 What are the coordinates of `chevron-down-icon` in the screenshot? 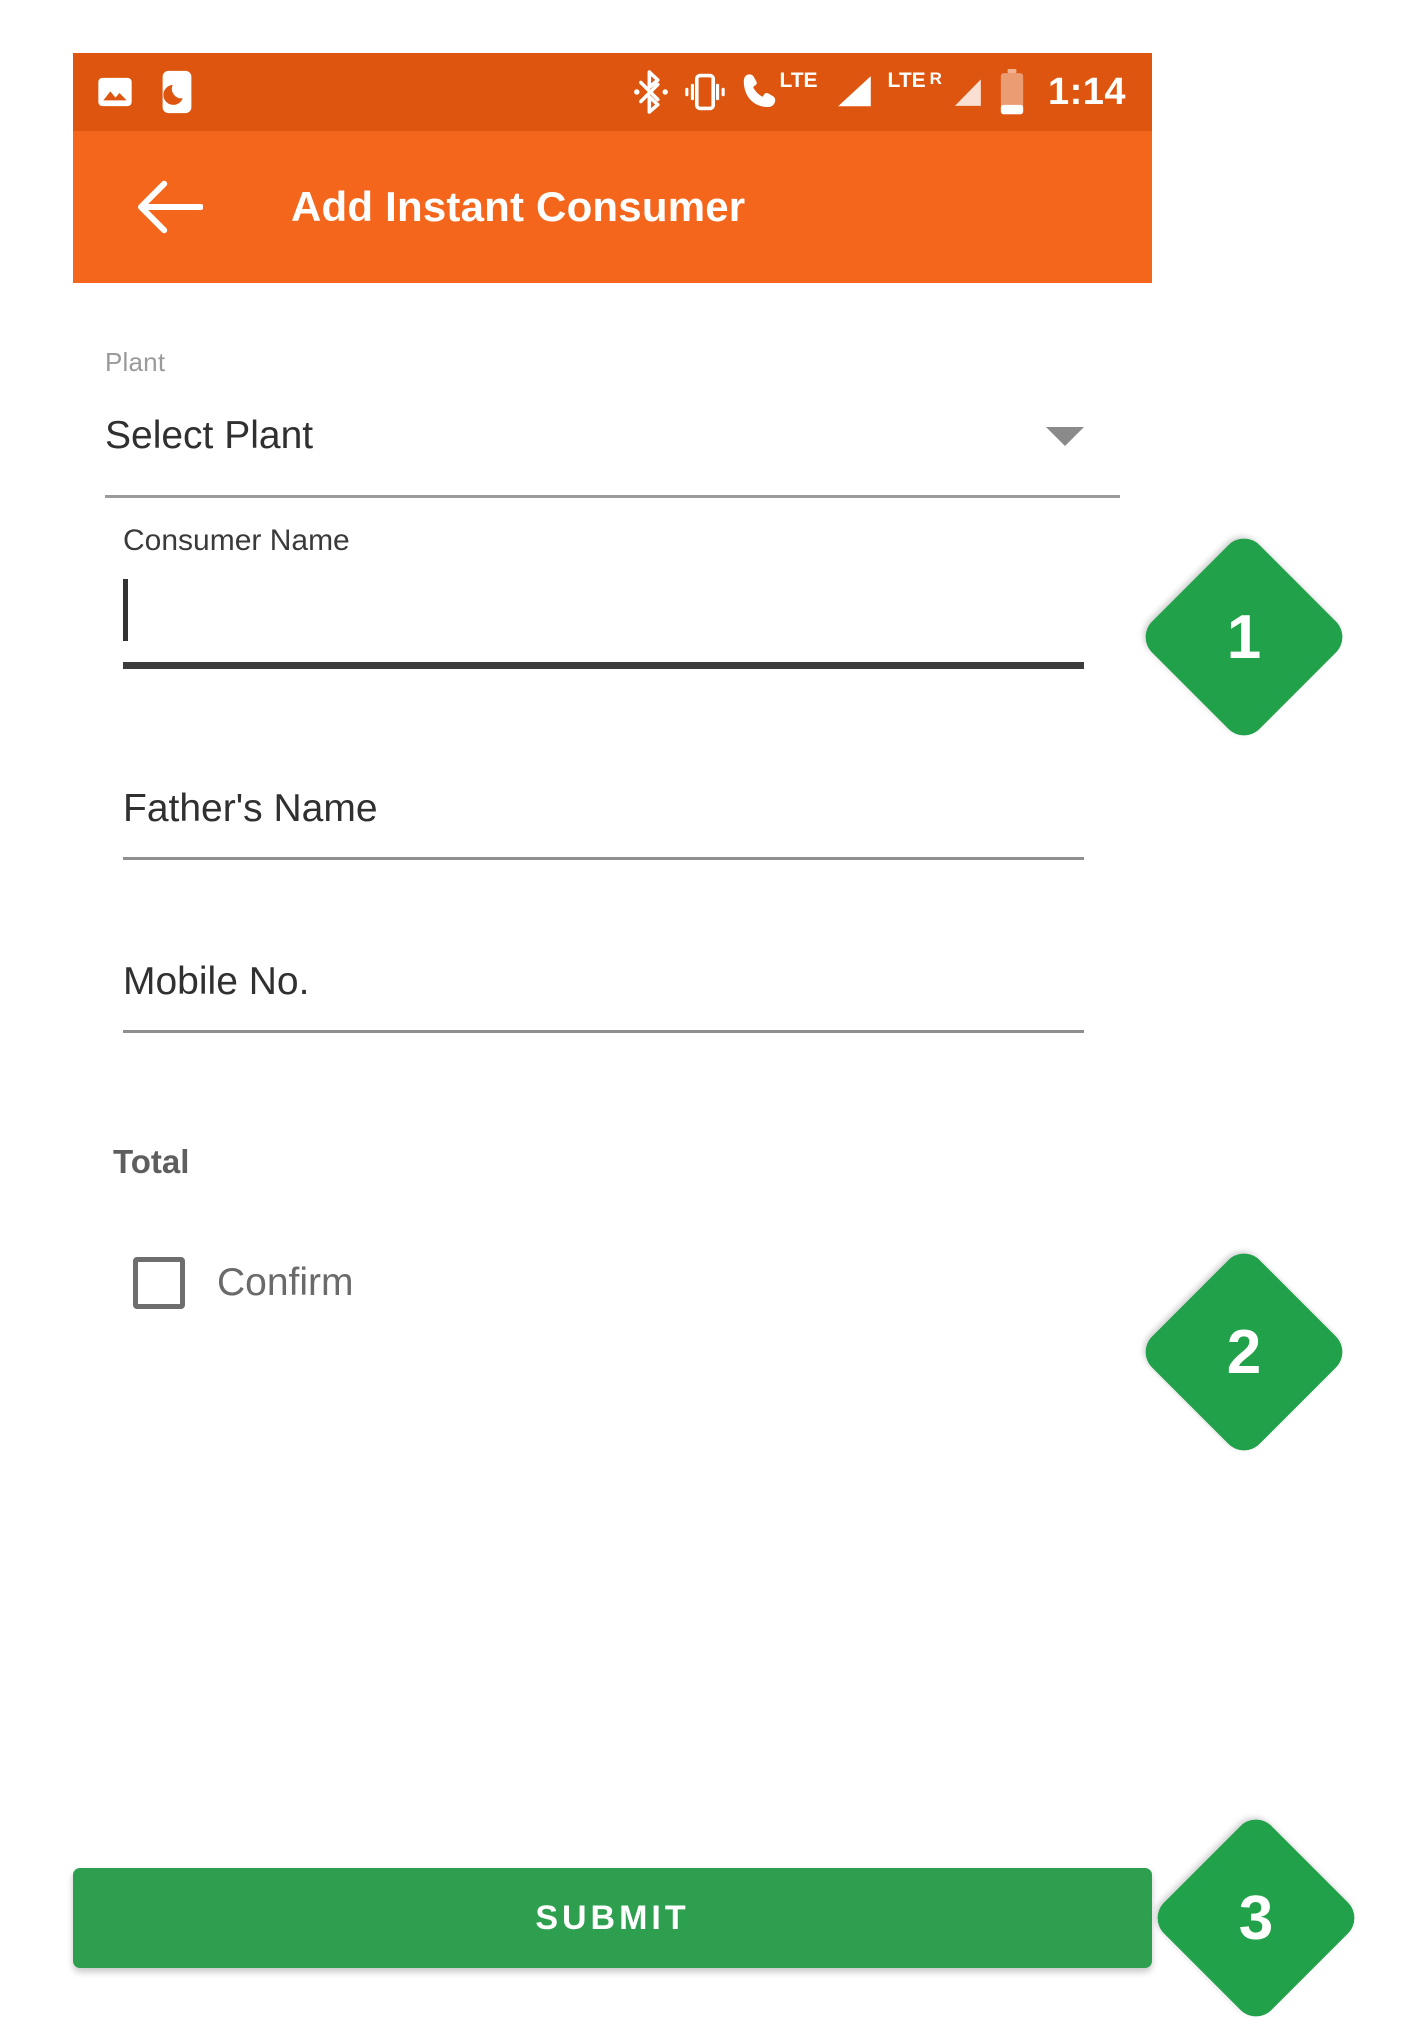 It's located at (1065, 436).